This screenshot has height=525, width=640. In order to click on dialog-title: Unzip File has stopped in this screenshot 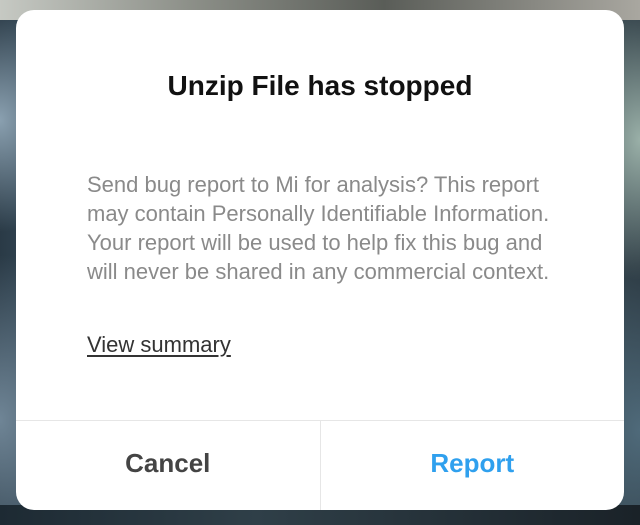, I will do `click(320, 85)`.